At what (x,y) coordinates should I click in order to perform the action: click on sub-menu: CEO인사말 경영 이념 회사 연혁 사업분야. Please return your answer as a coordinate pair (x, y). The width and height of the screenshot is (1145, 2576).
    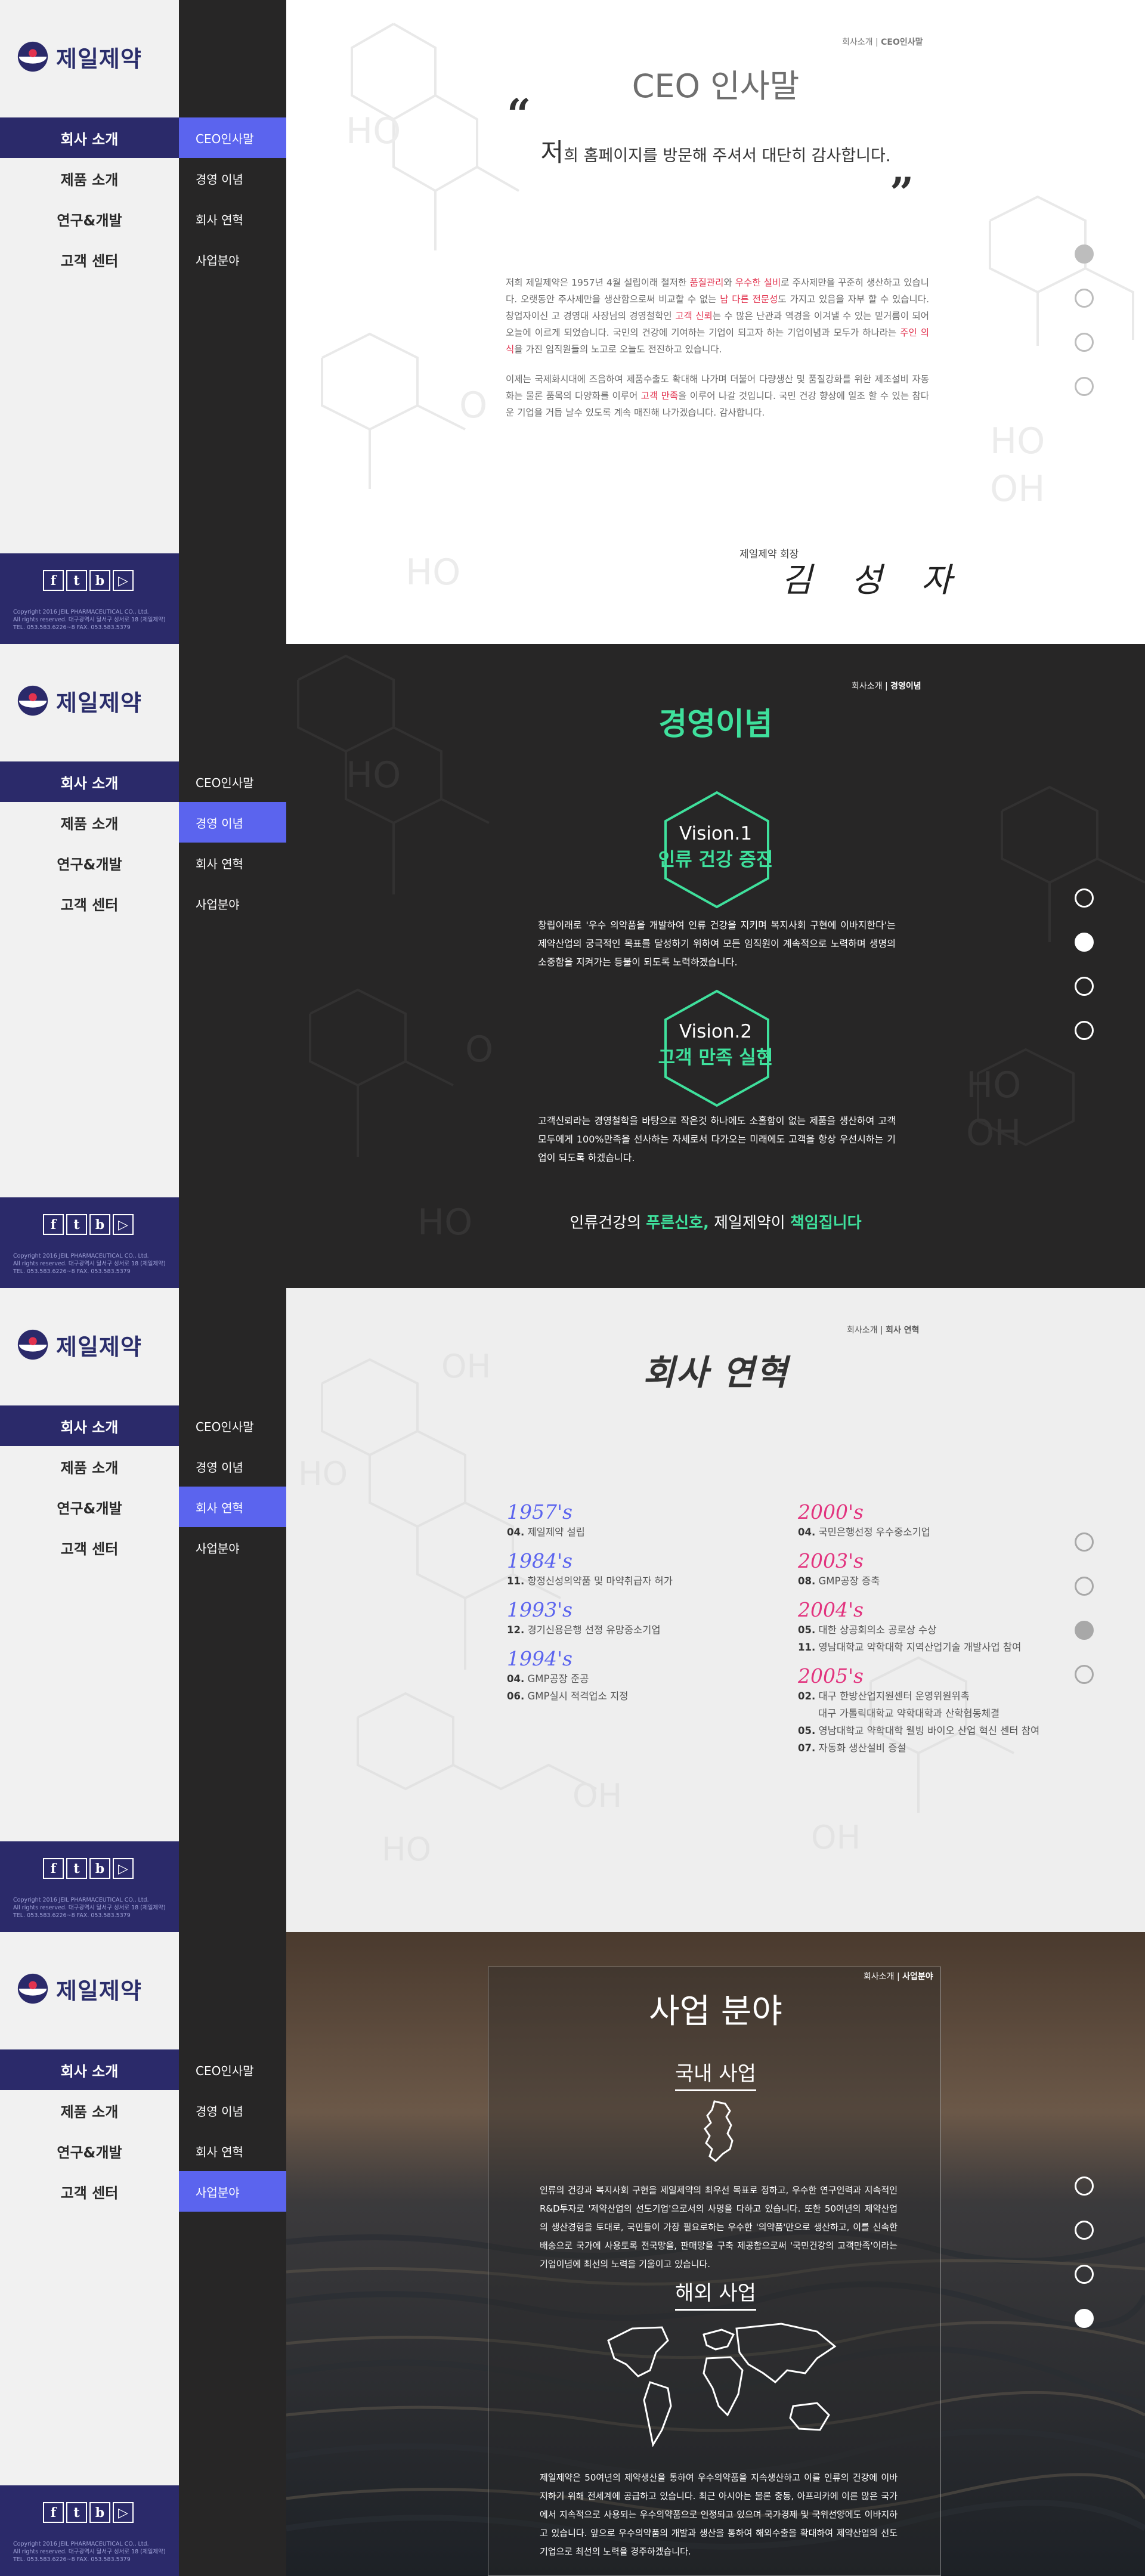
    Looking at the image, I should click on (232, 1487).